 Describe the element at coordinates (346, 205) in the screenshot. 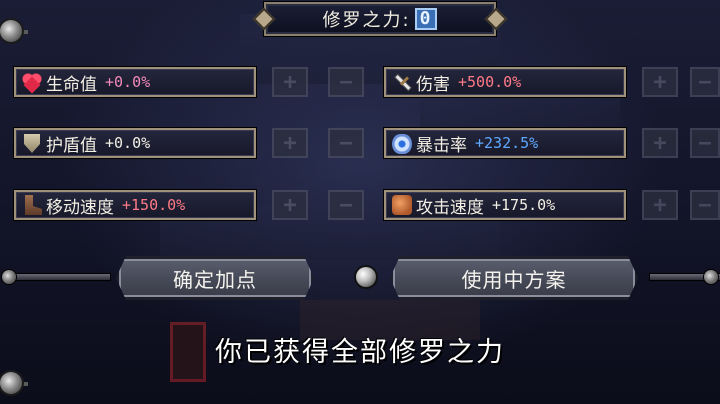

I see `move-speed-minus-button: −` at that location.